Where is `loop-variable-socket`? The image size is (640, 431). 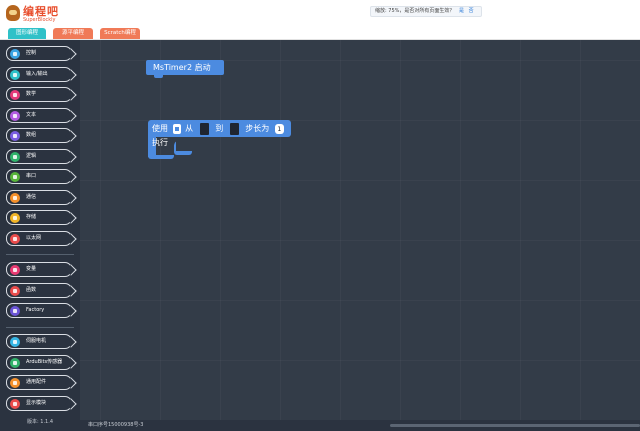
loop-variable-socket is located at coordinates (176, 128).